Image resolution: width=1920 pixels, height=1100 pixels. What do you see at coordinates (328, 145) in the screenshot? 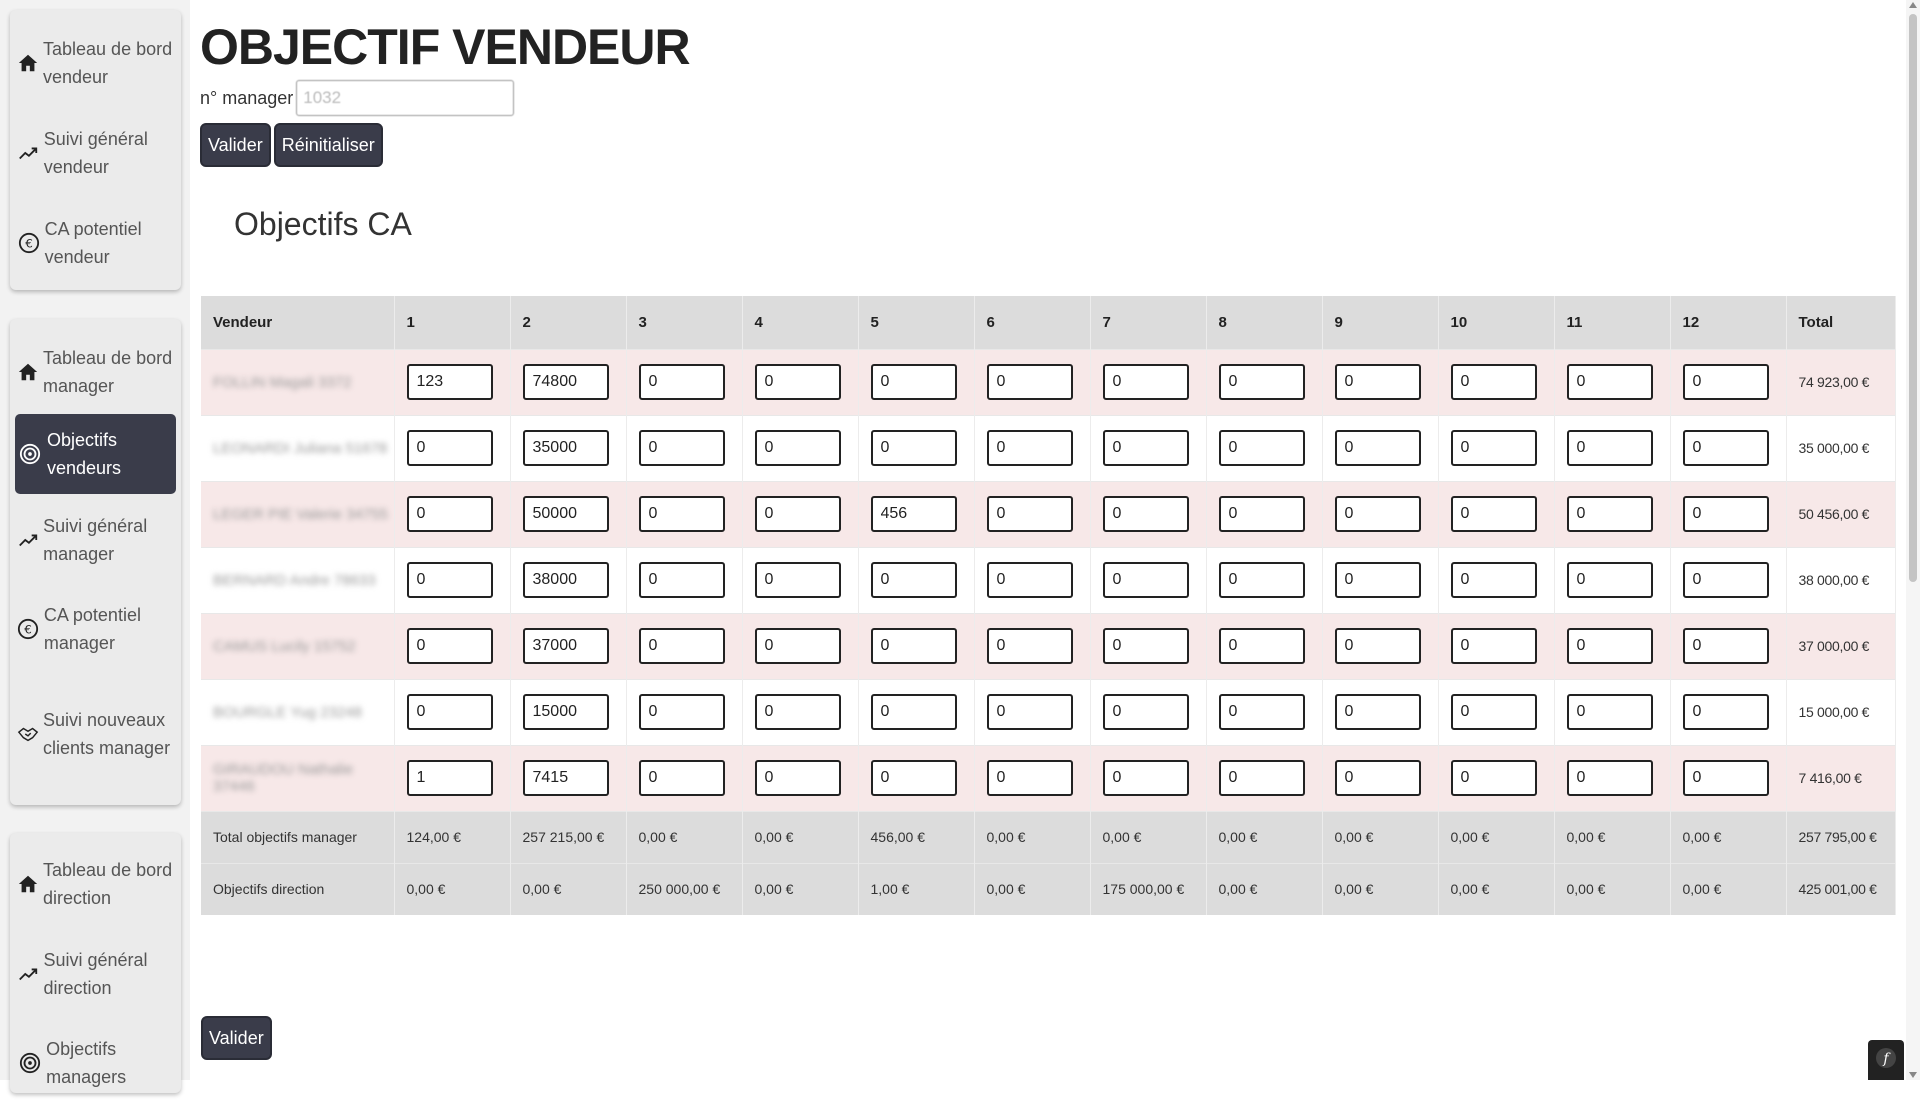
I see `reset-button: Réinitialiser` at bounding box center [328, 145].